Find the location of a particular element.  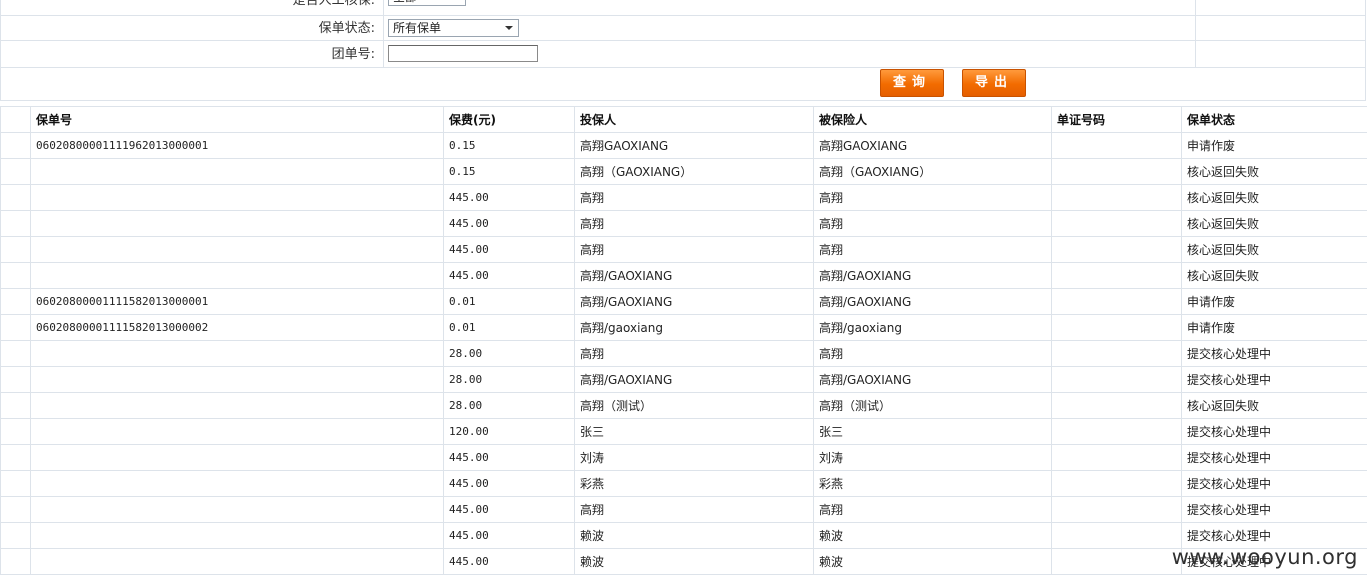

insured-cell: 高翔/GAOXIANG is located at coordinates (932, 275).